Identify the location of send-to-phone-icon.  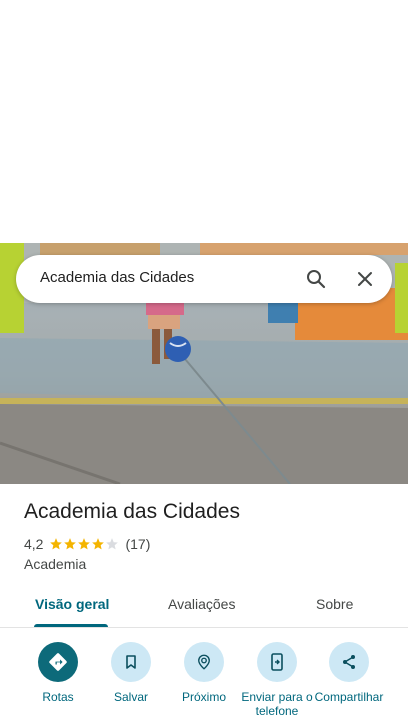
(277, 662).